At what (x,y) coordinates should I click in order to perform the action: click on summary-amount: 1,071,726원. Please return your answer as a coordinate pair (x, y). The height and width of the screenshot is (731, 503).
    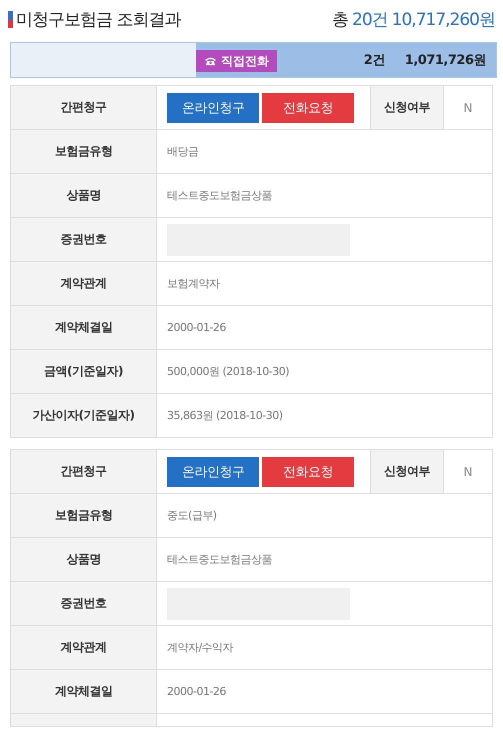
    Looking at the image, I should click on (445, 60).